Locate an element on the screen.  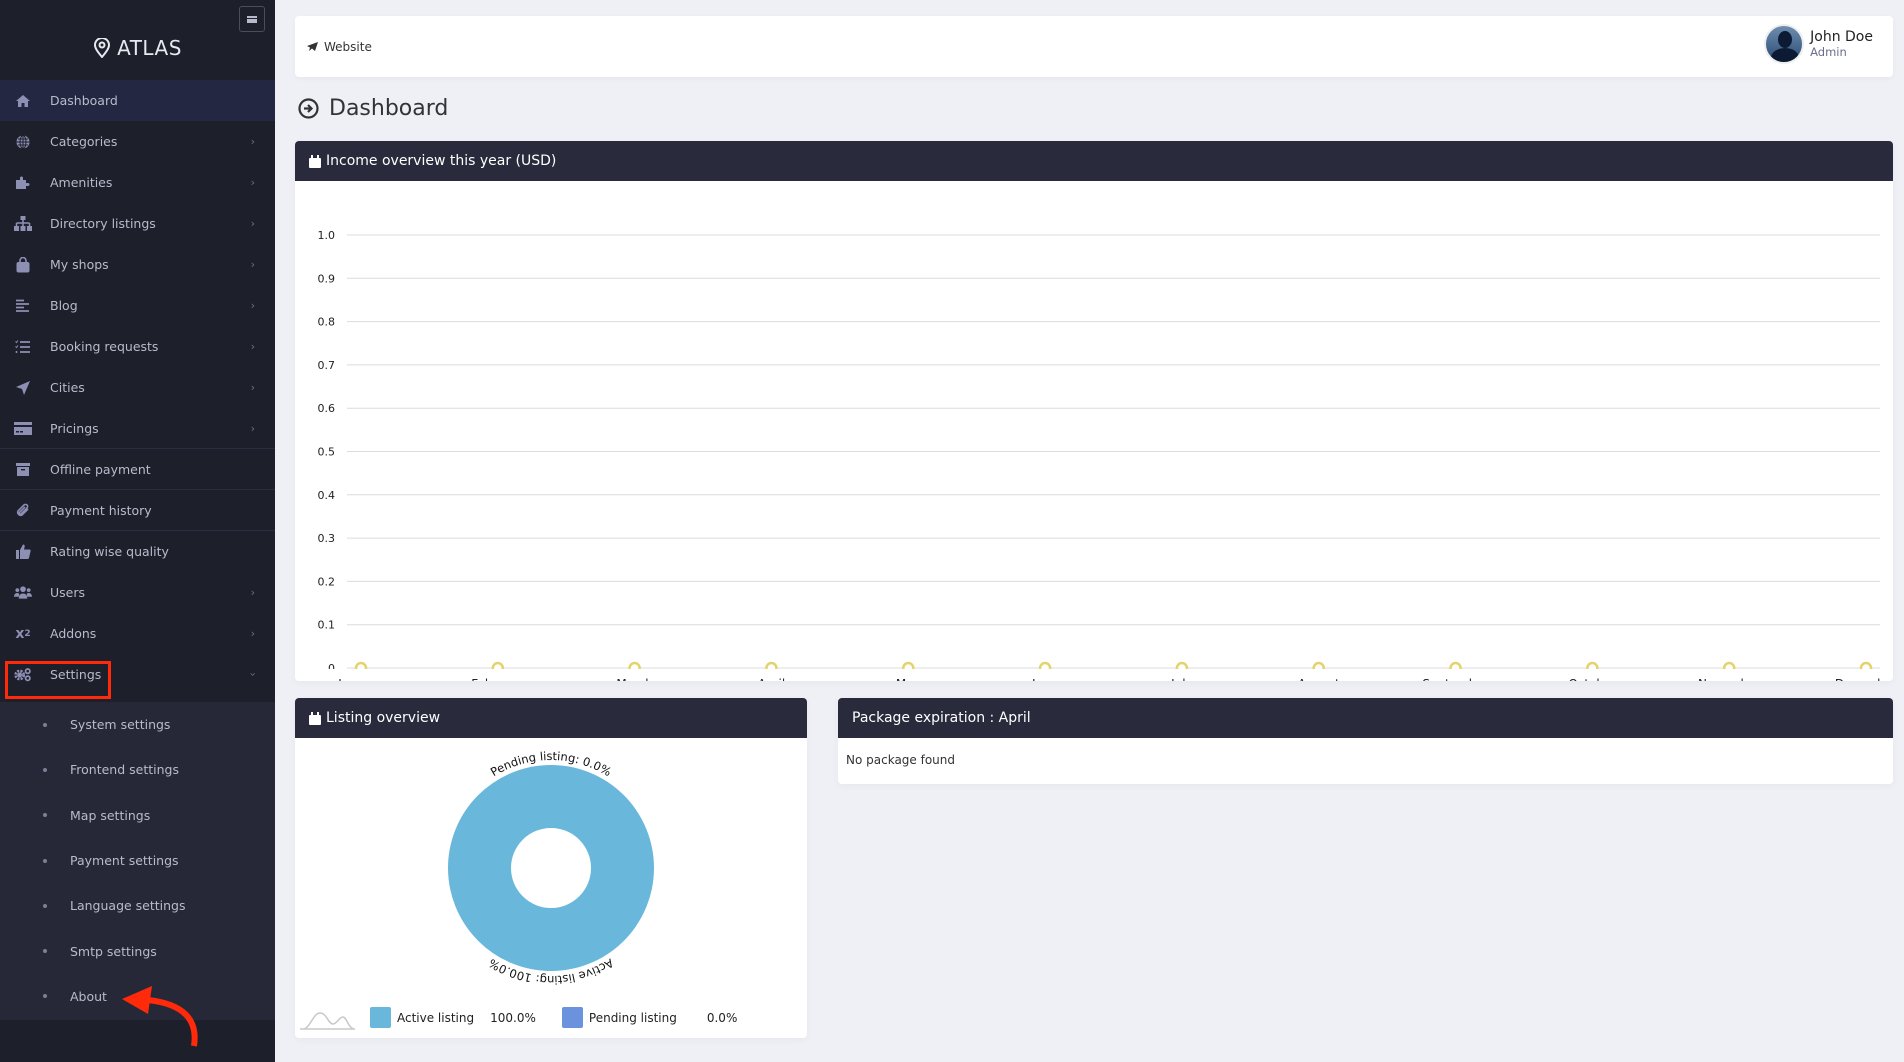
sidebar-item-directory-listings: Directory listings › is located at coordinates (137, 223).